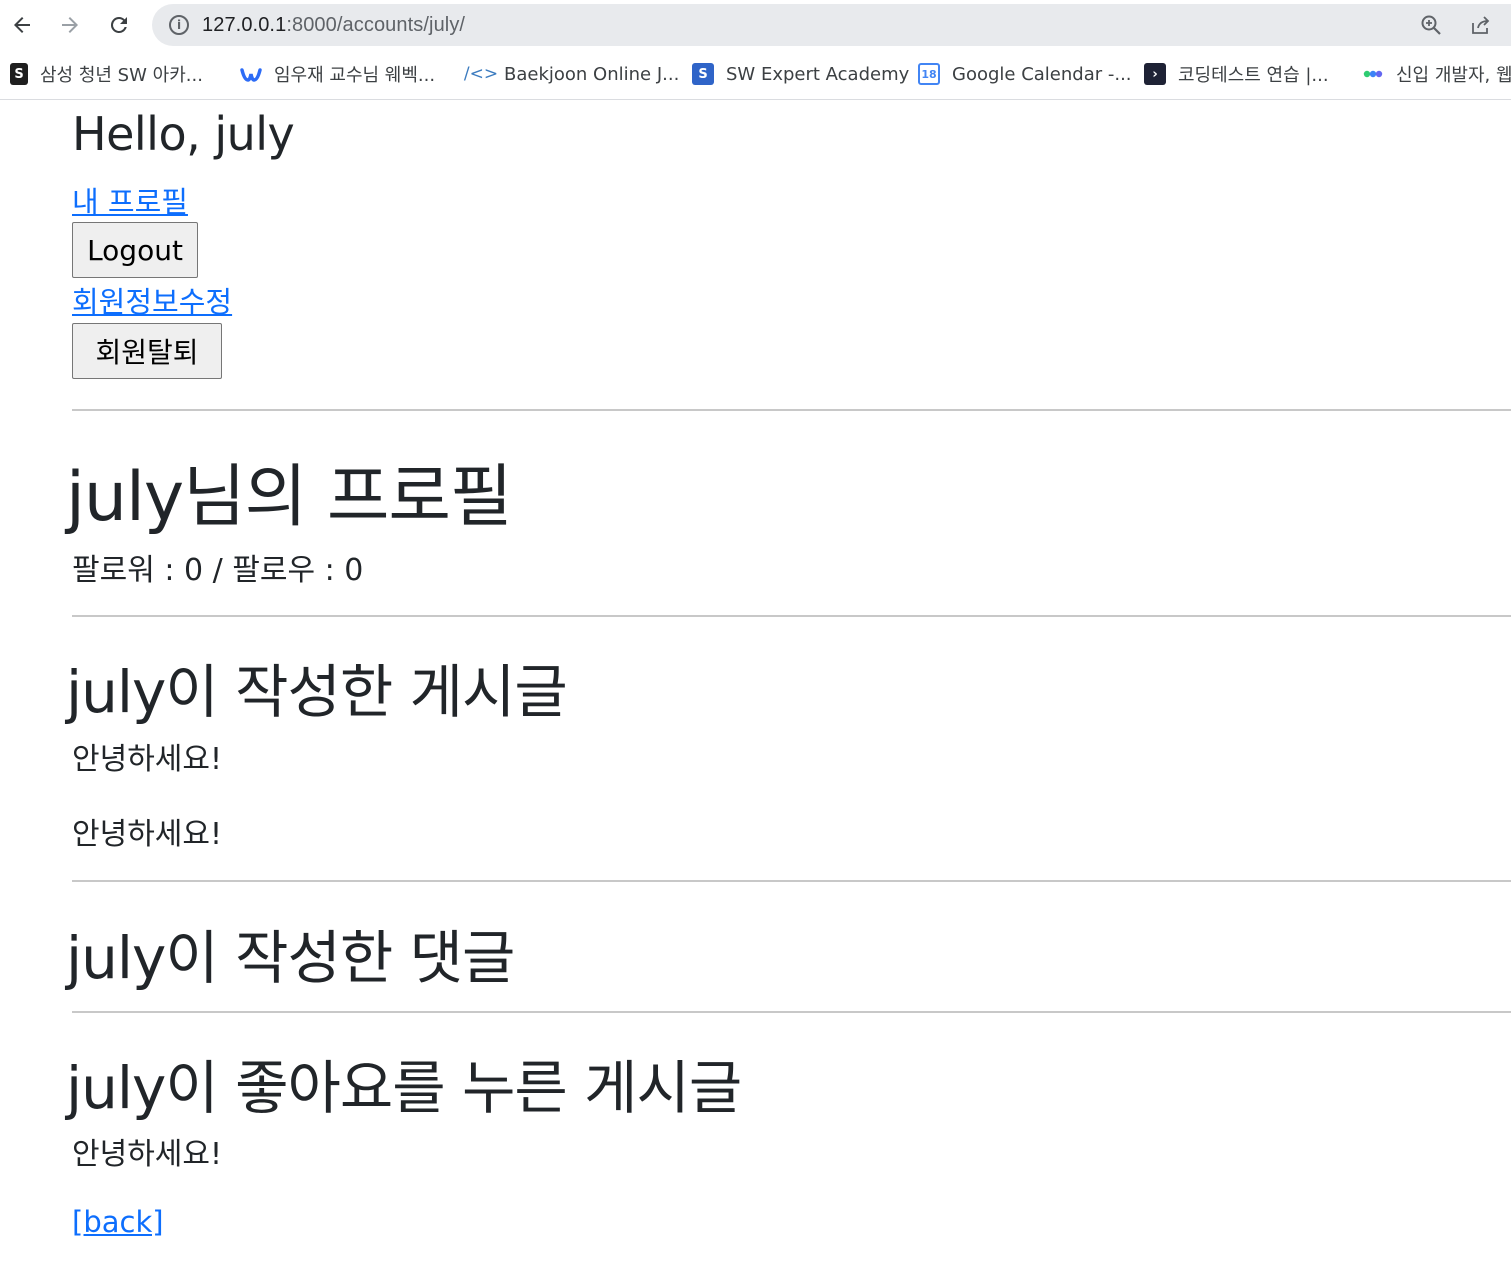  What do you see at coordinates (1453, 75) in the screenshot?
I see `bookmark-label: 신입 개발자, 웹` at bounding box center [1453, 75].